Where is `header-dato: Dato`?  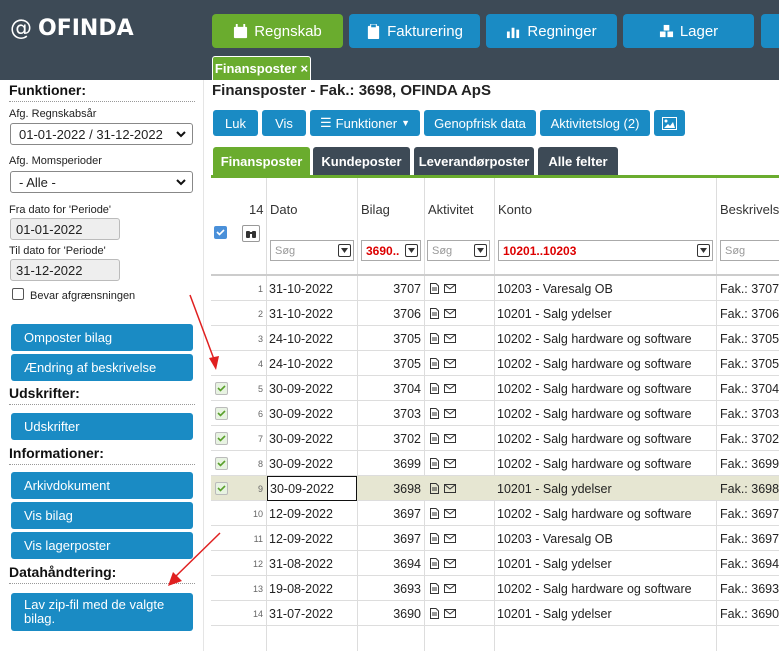
header-dato: Dato is located at coordinates (283, 209).